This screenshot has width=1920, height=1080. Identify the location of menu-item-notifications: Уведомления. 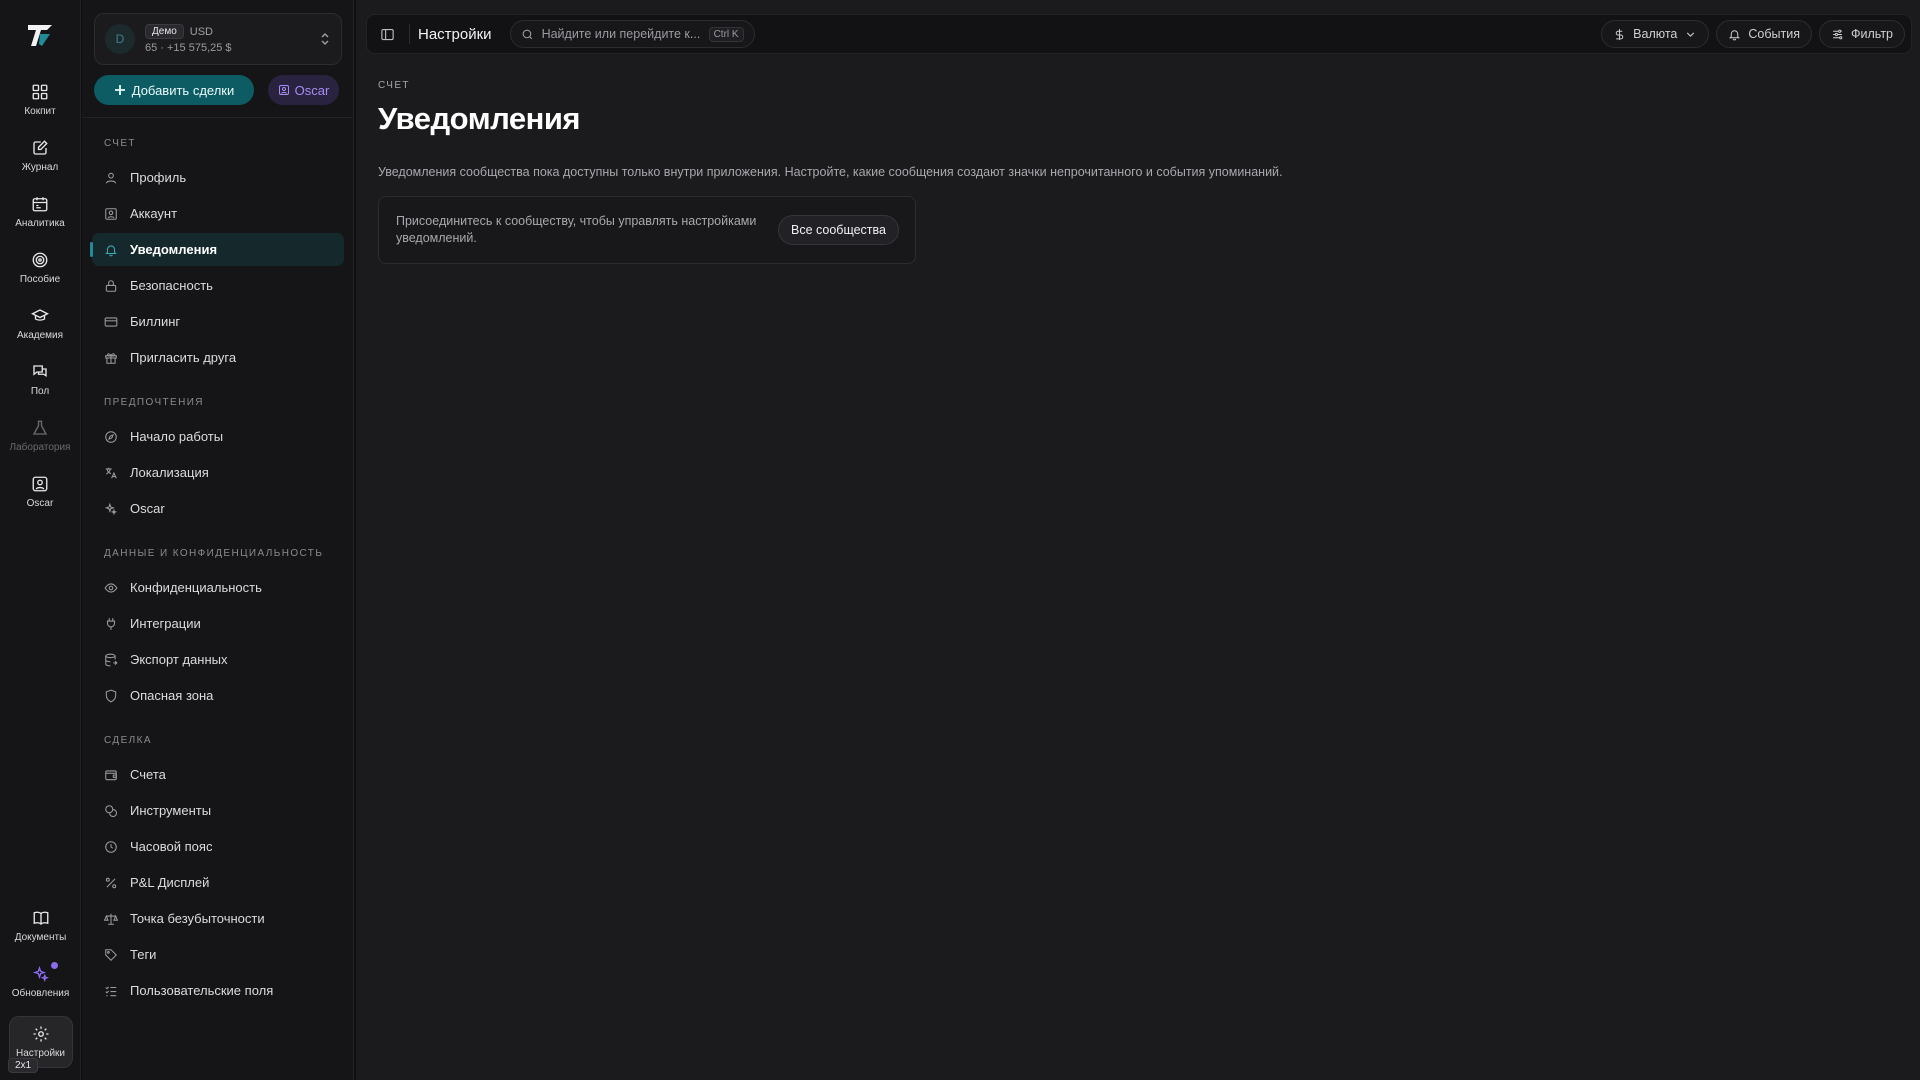
(217, 249).